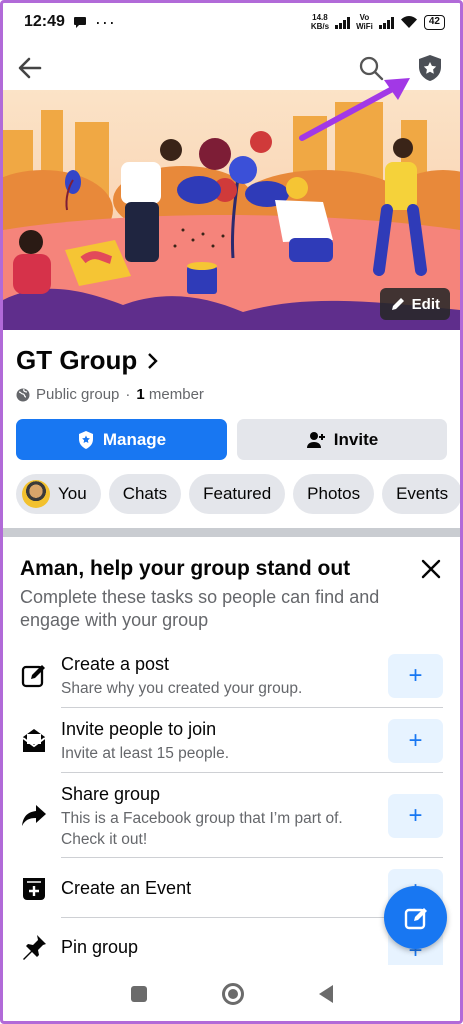  What do you see at coordinates (100, 947) in the screenshot?
I see `task-title: Pin group` at bounding box center [100, 947].